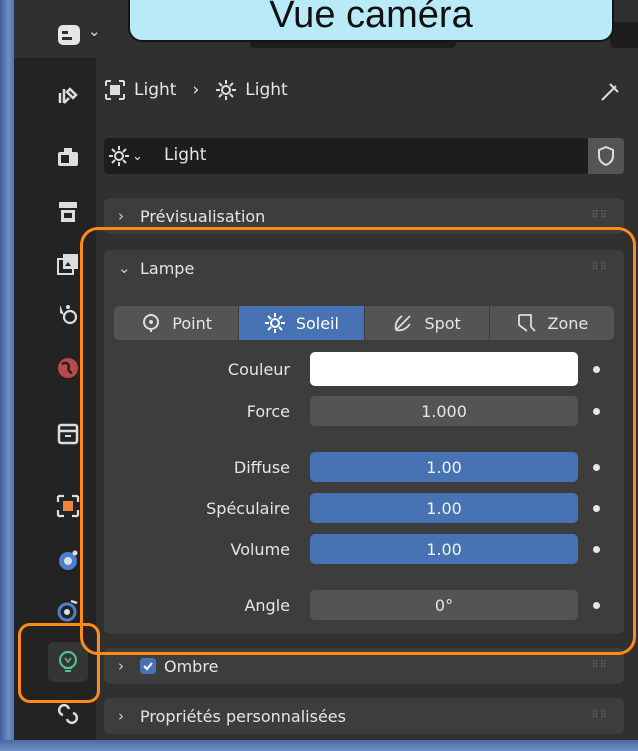 The width and height of the screenshot is (638, 751). I want to click on fake-user-button, so click(606, 156).